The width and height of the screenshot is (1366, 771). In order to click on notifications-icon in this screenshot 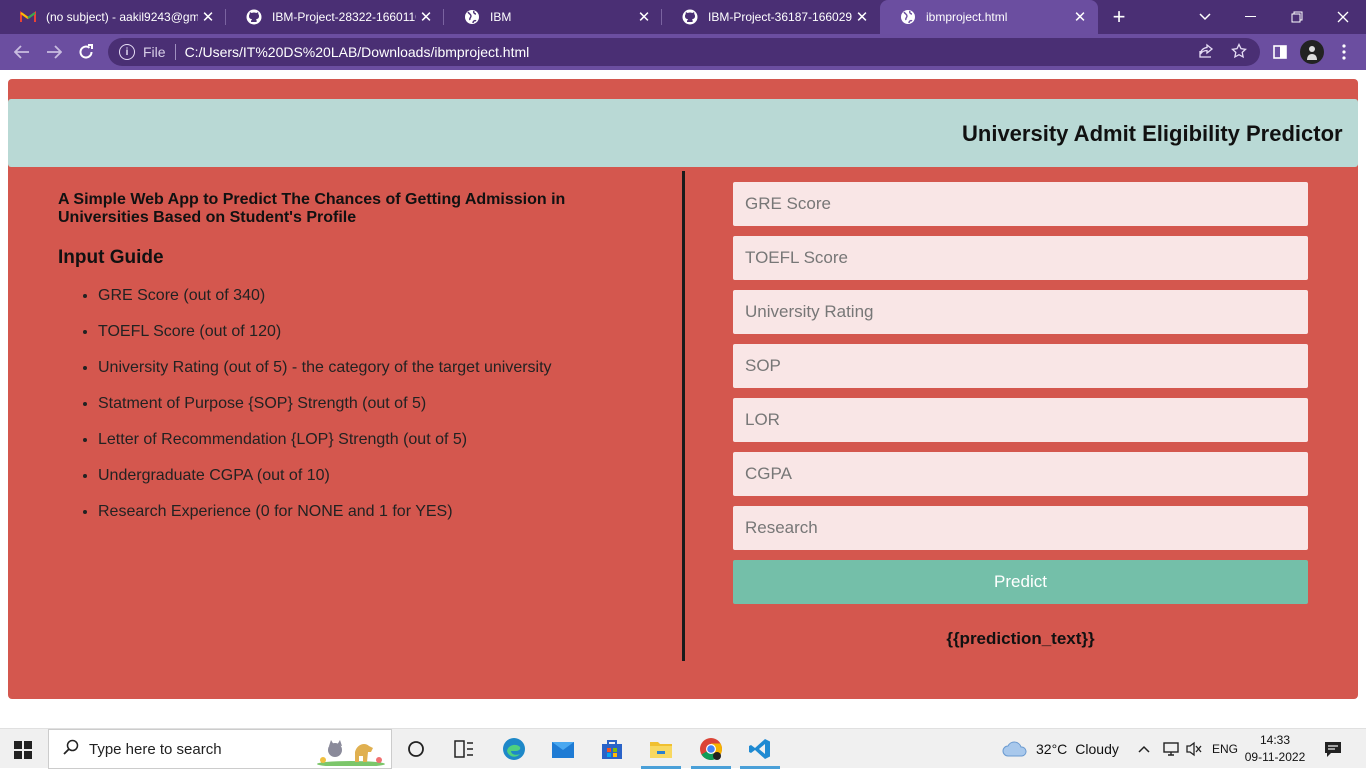, I will do `click(1333, 749)`.